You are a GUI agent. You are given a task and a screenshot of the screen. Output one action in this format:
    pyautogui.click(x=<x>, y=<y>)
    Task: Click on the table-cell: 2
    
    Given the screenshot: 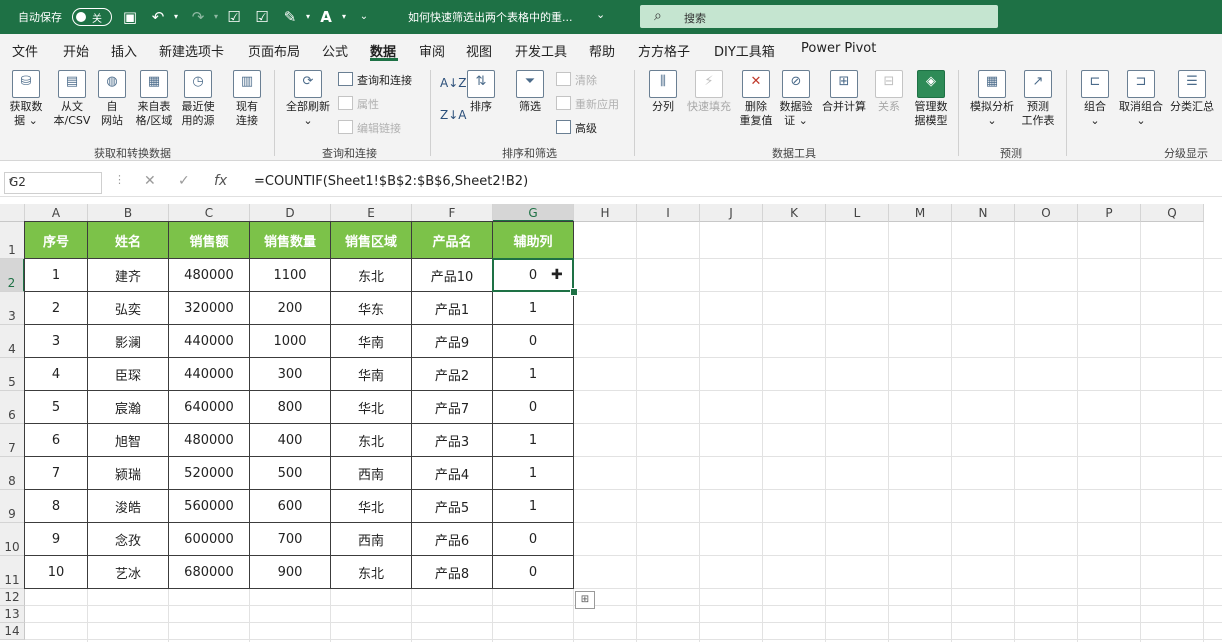 What is the action you would take?
    pyautogui.click(x=56, y=308)
    